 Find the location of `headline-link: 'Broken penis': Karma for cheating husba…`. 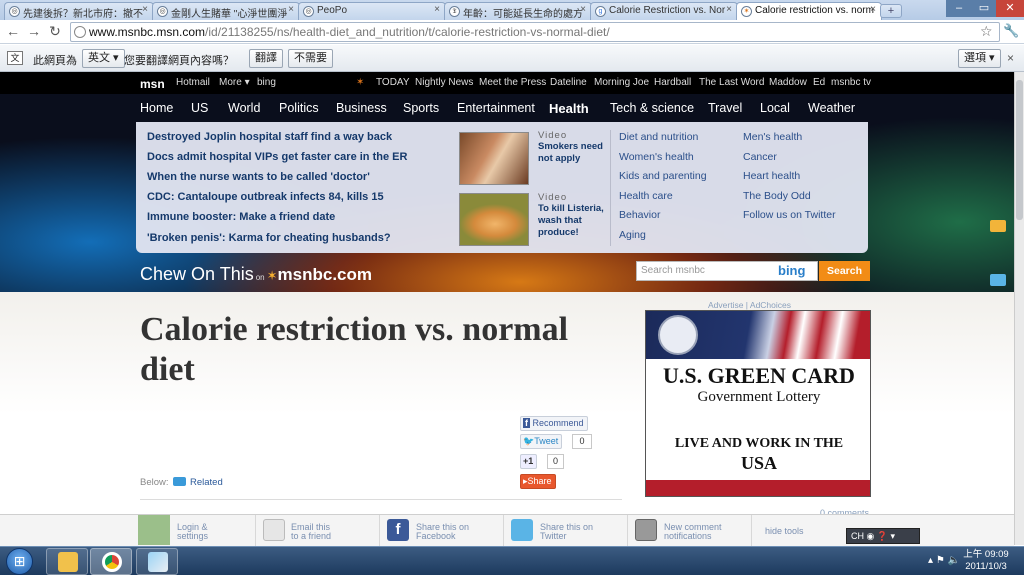

headline-link: 'Broken penis': Karma for cheating husba… is located at coordinates (269, 238).